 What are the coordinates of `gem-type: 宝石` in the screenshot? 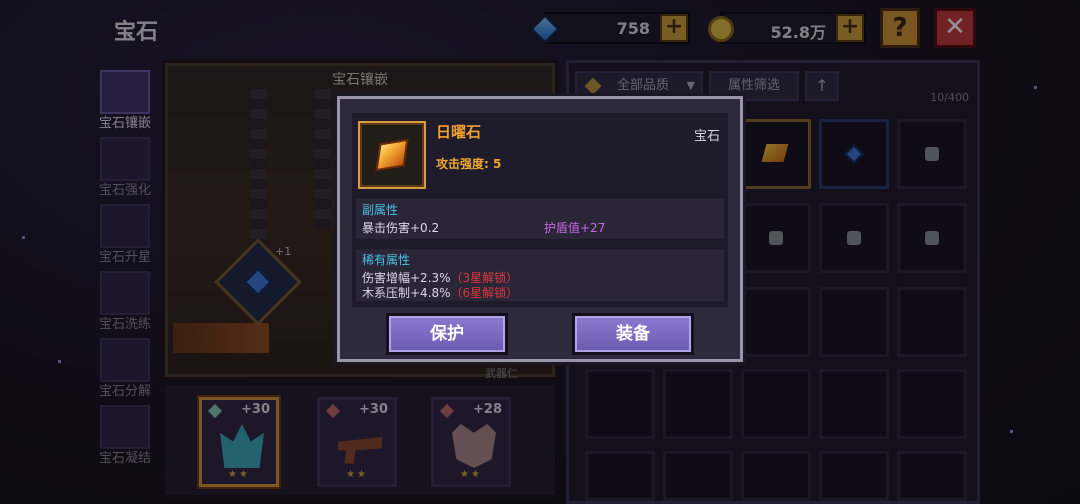 It's located at (706, 136).